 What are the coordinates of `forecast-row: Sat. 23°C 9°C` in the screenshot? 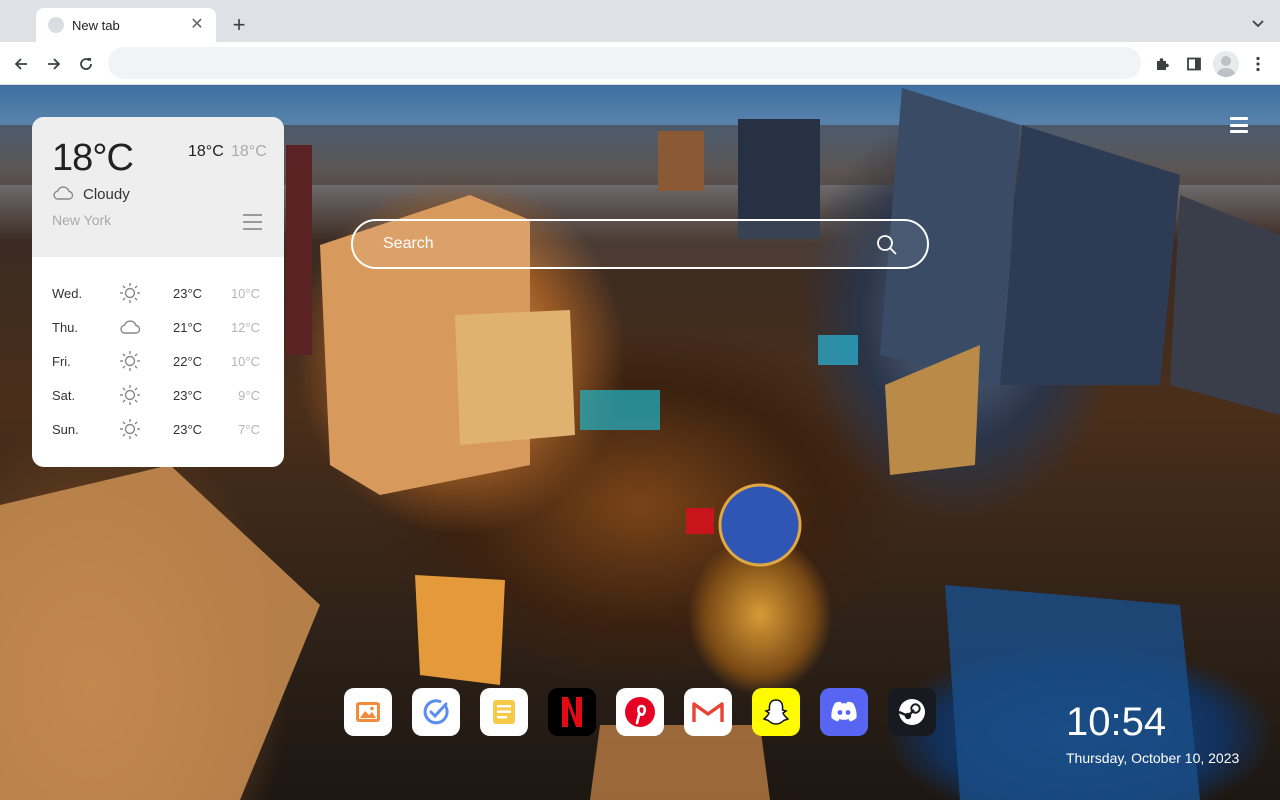 It's located at (158, 396).